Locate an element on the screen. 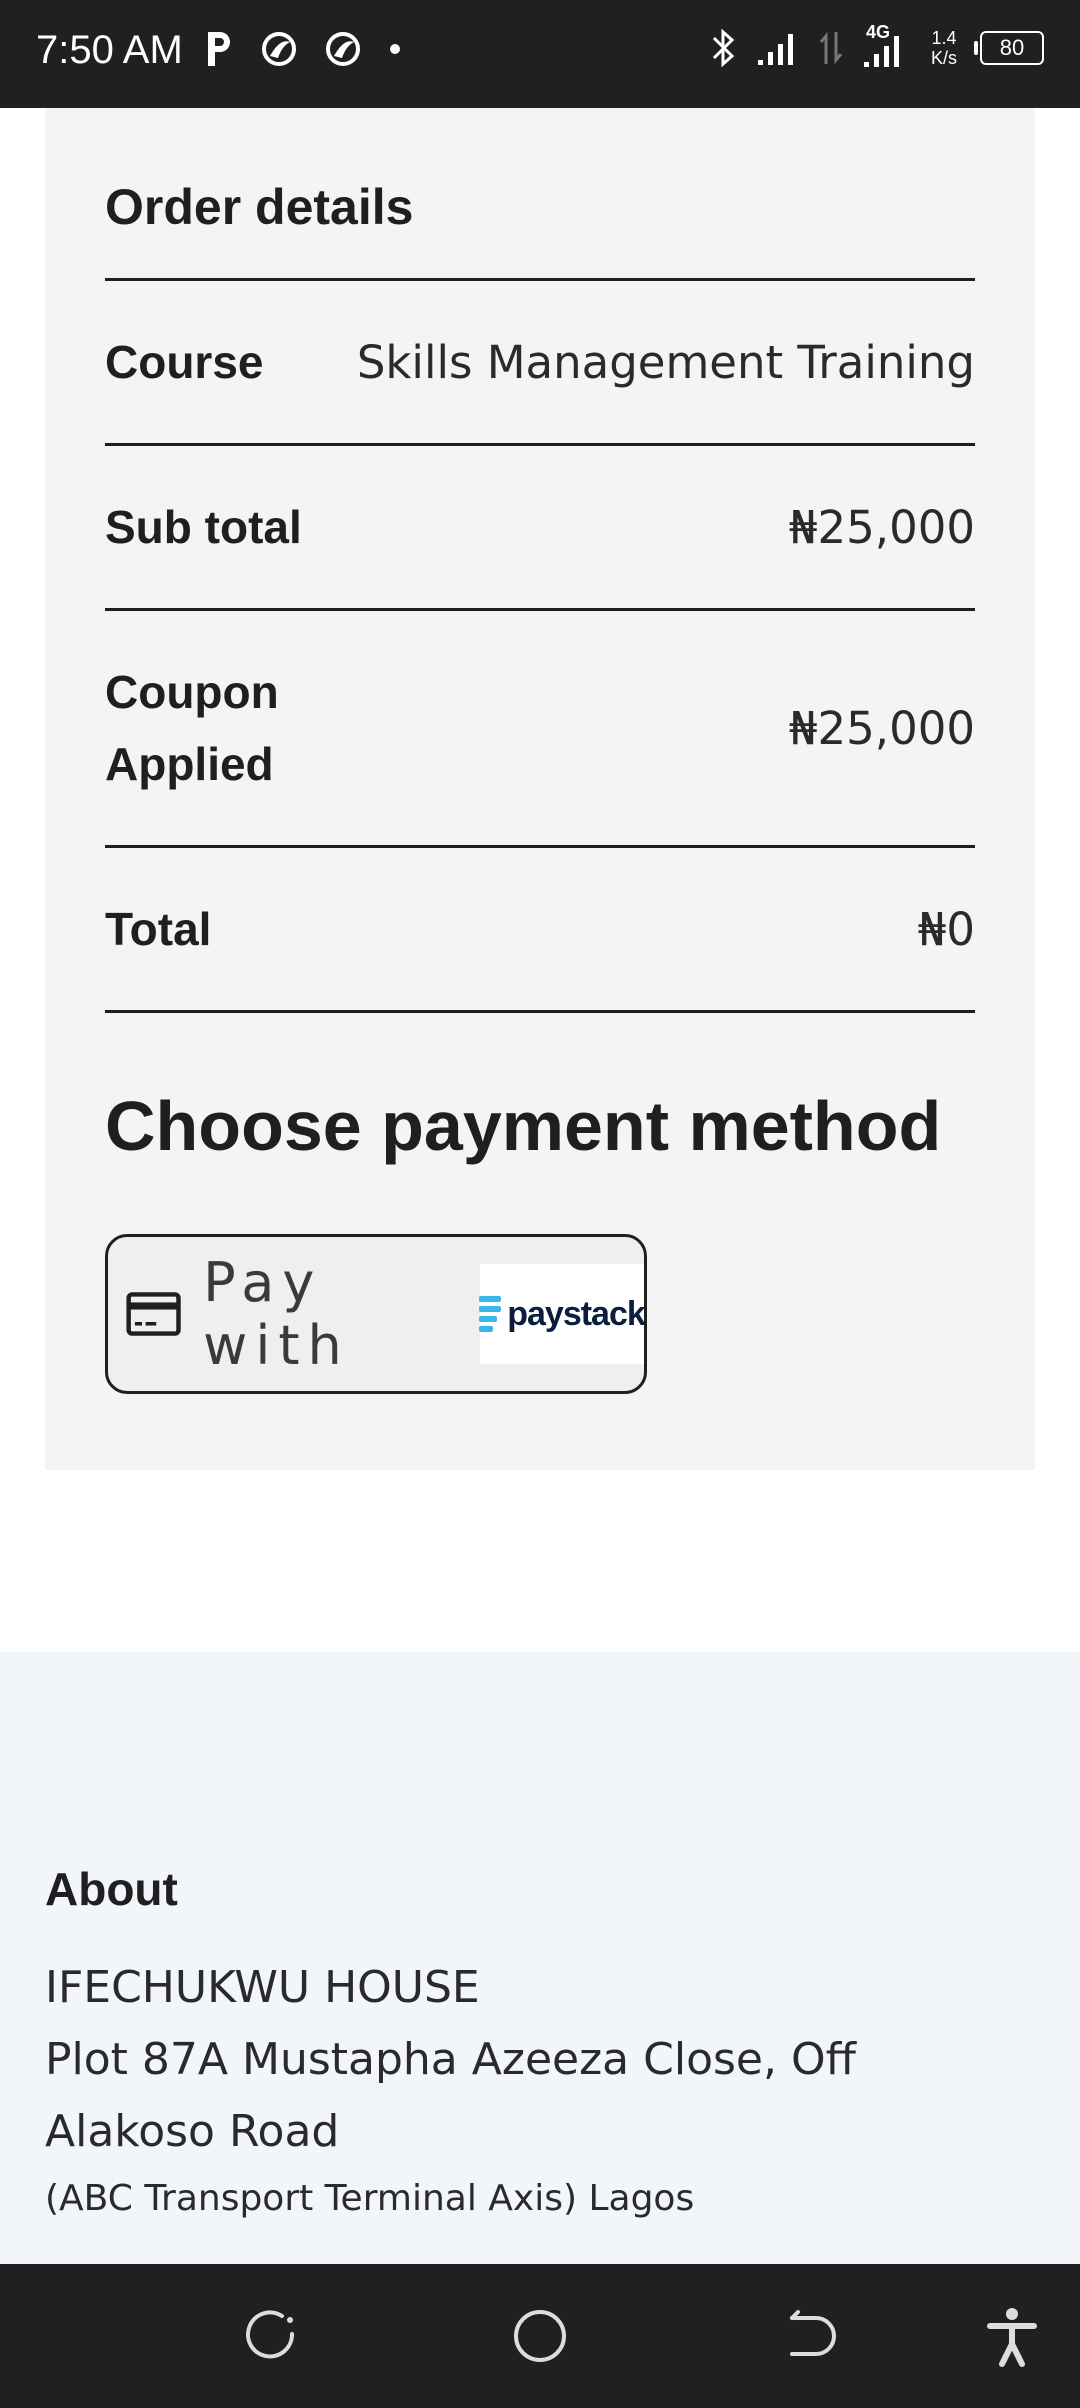  net-speed-value: 1.4 is located at coordinates (944, 38).